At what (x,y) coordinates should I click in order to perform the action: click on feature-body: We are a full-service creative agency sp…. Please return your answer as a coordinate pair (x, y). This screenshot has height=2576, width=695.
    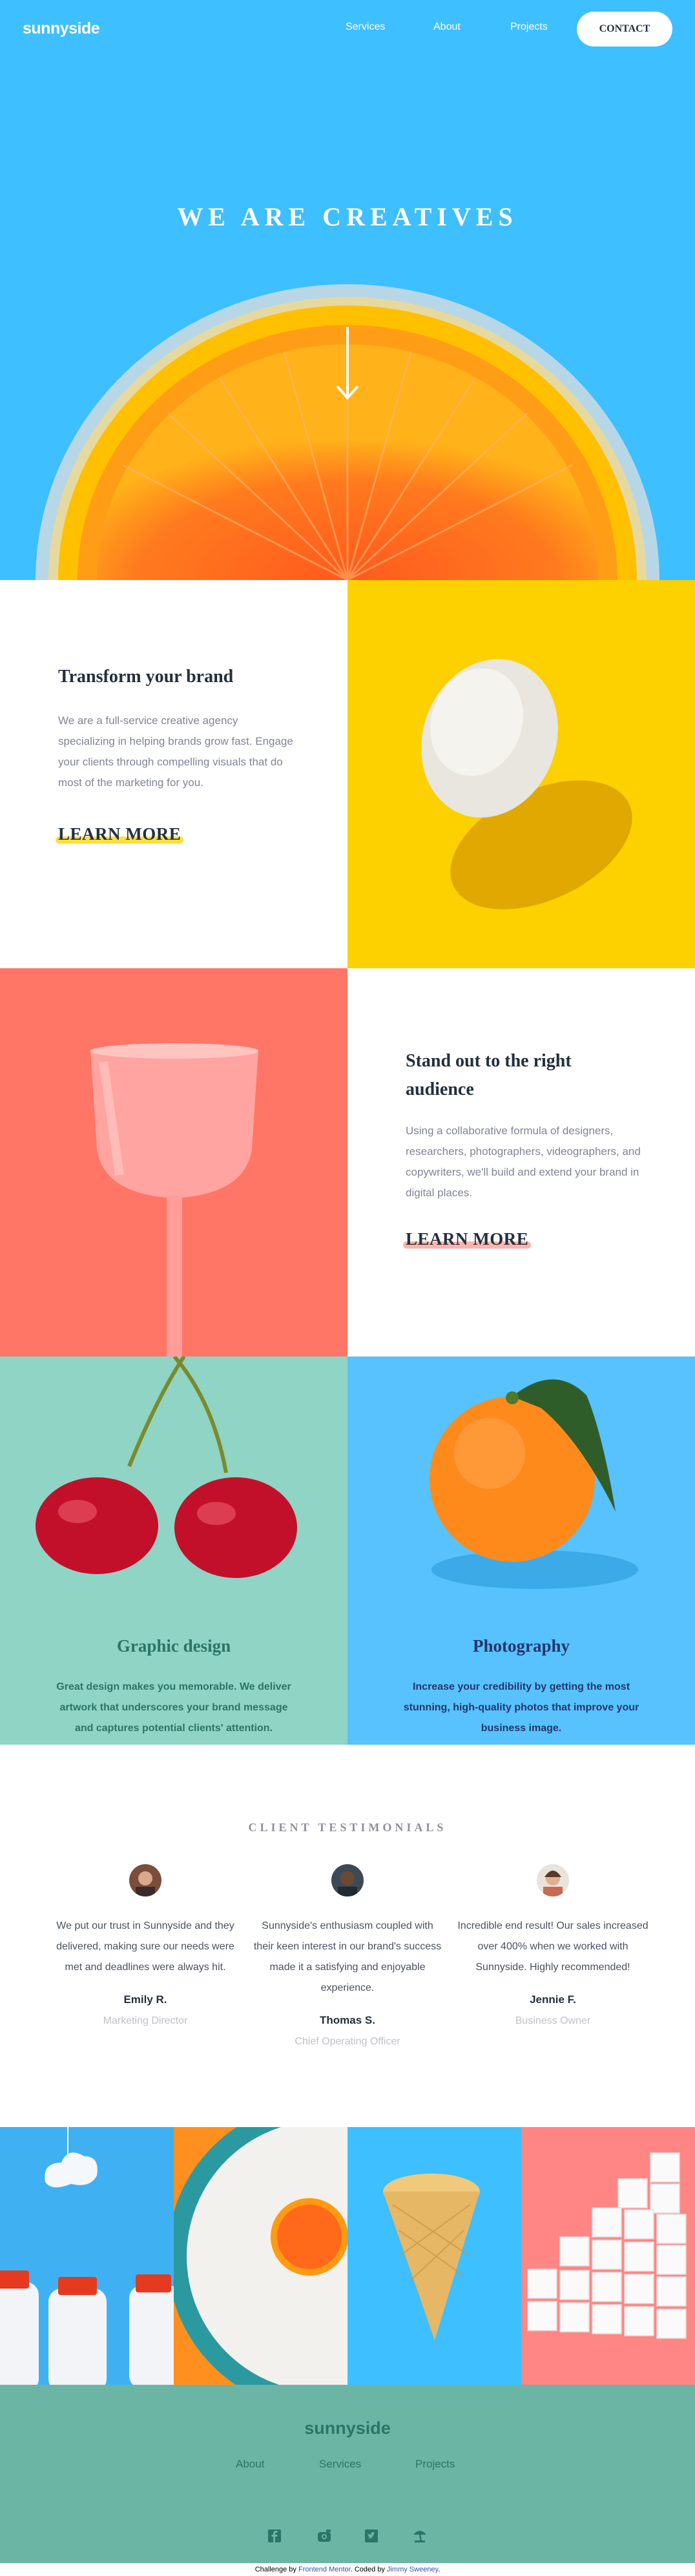
    Looking at the image, I should click on (175, 751).